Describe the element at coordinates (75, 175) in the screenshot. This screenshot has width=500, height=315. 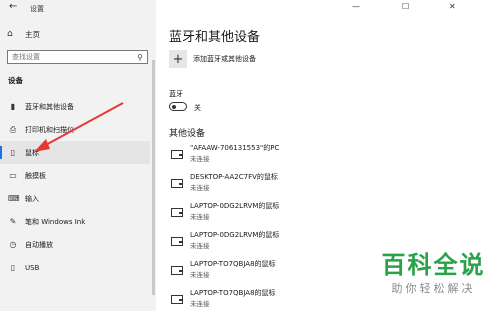
I see `sidebar-item-touchpad: ▭ 触摸板` at that location.